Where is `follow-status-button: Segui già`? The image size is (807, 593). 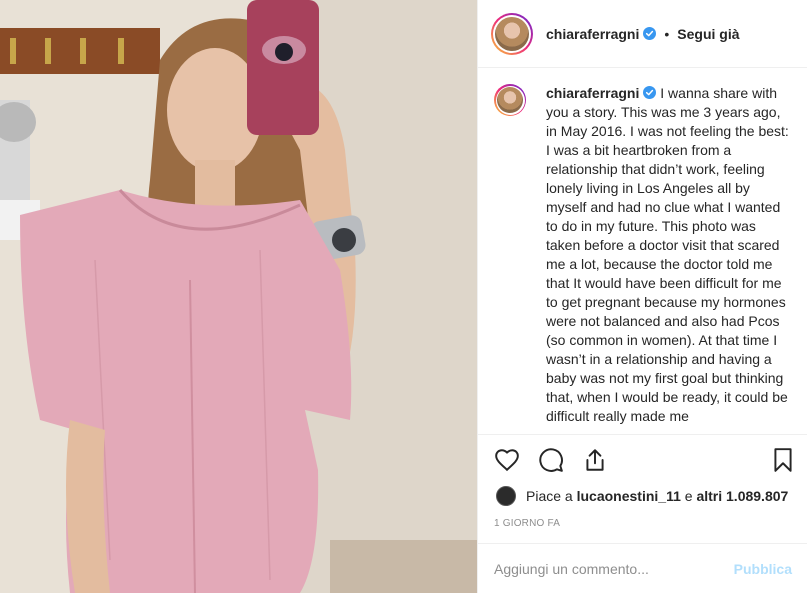 follow-status-button: Segui già is located at coordinates (708, 34).